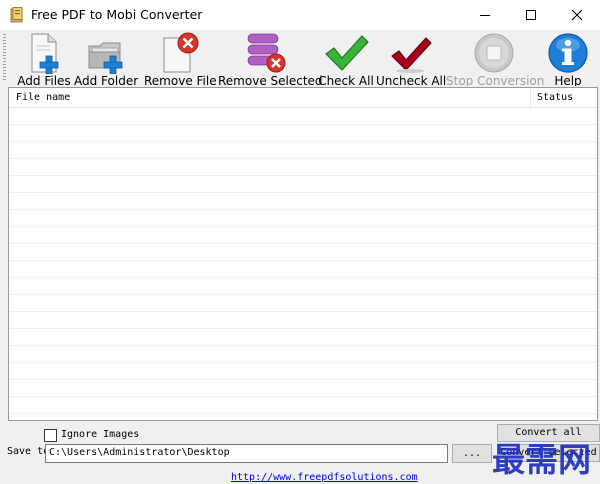  What do you see at coordinates (43, 97) in the screenshot?
I see `column-header-file-name: File name` at bounding box center [43, 97].